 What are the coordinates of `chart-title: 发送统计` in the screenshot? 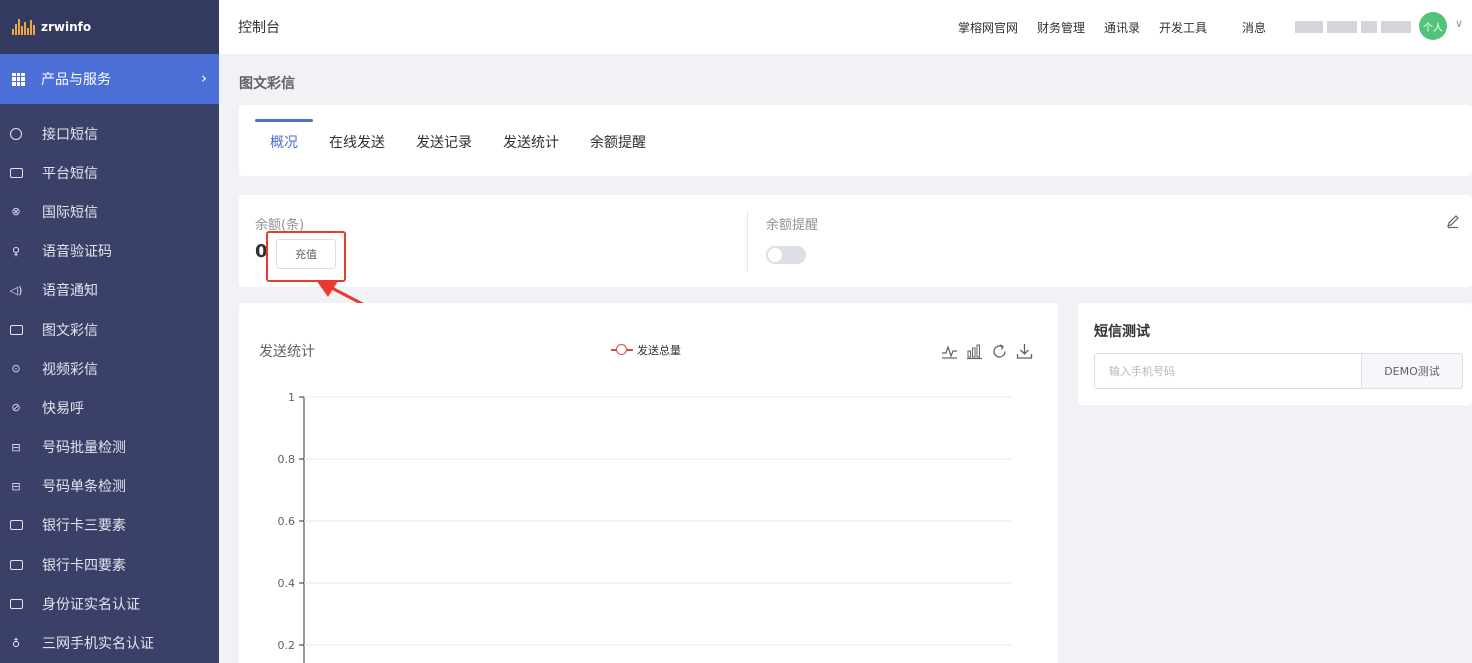 It's located at (287, 352).